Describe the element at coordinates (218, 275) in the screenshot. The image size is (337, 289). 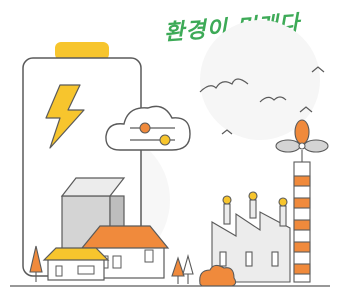
I see `bush` at that location.